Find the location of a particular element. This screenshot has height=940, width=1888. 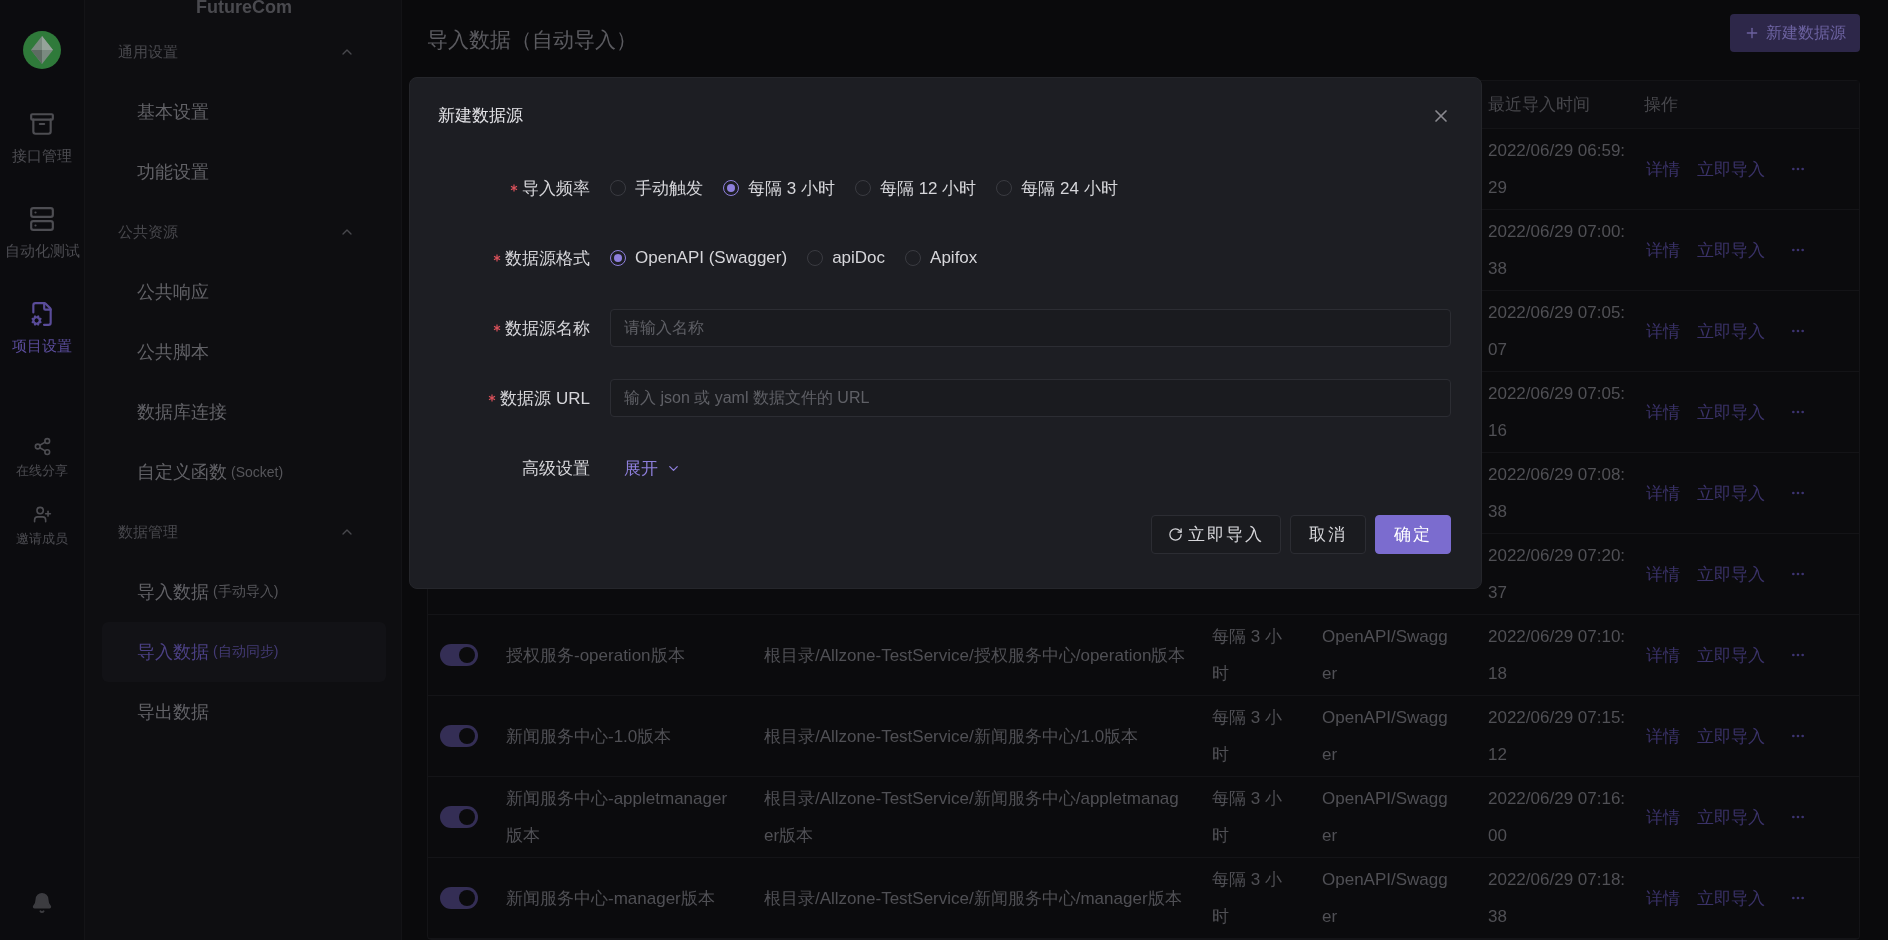

radio-option: 每隔 12 小时 is located at coordinates (915, 188).